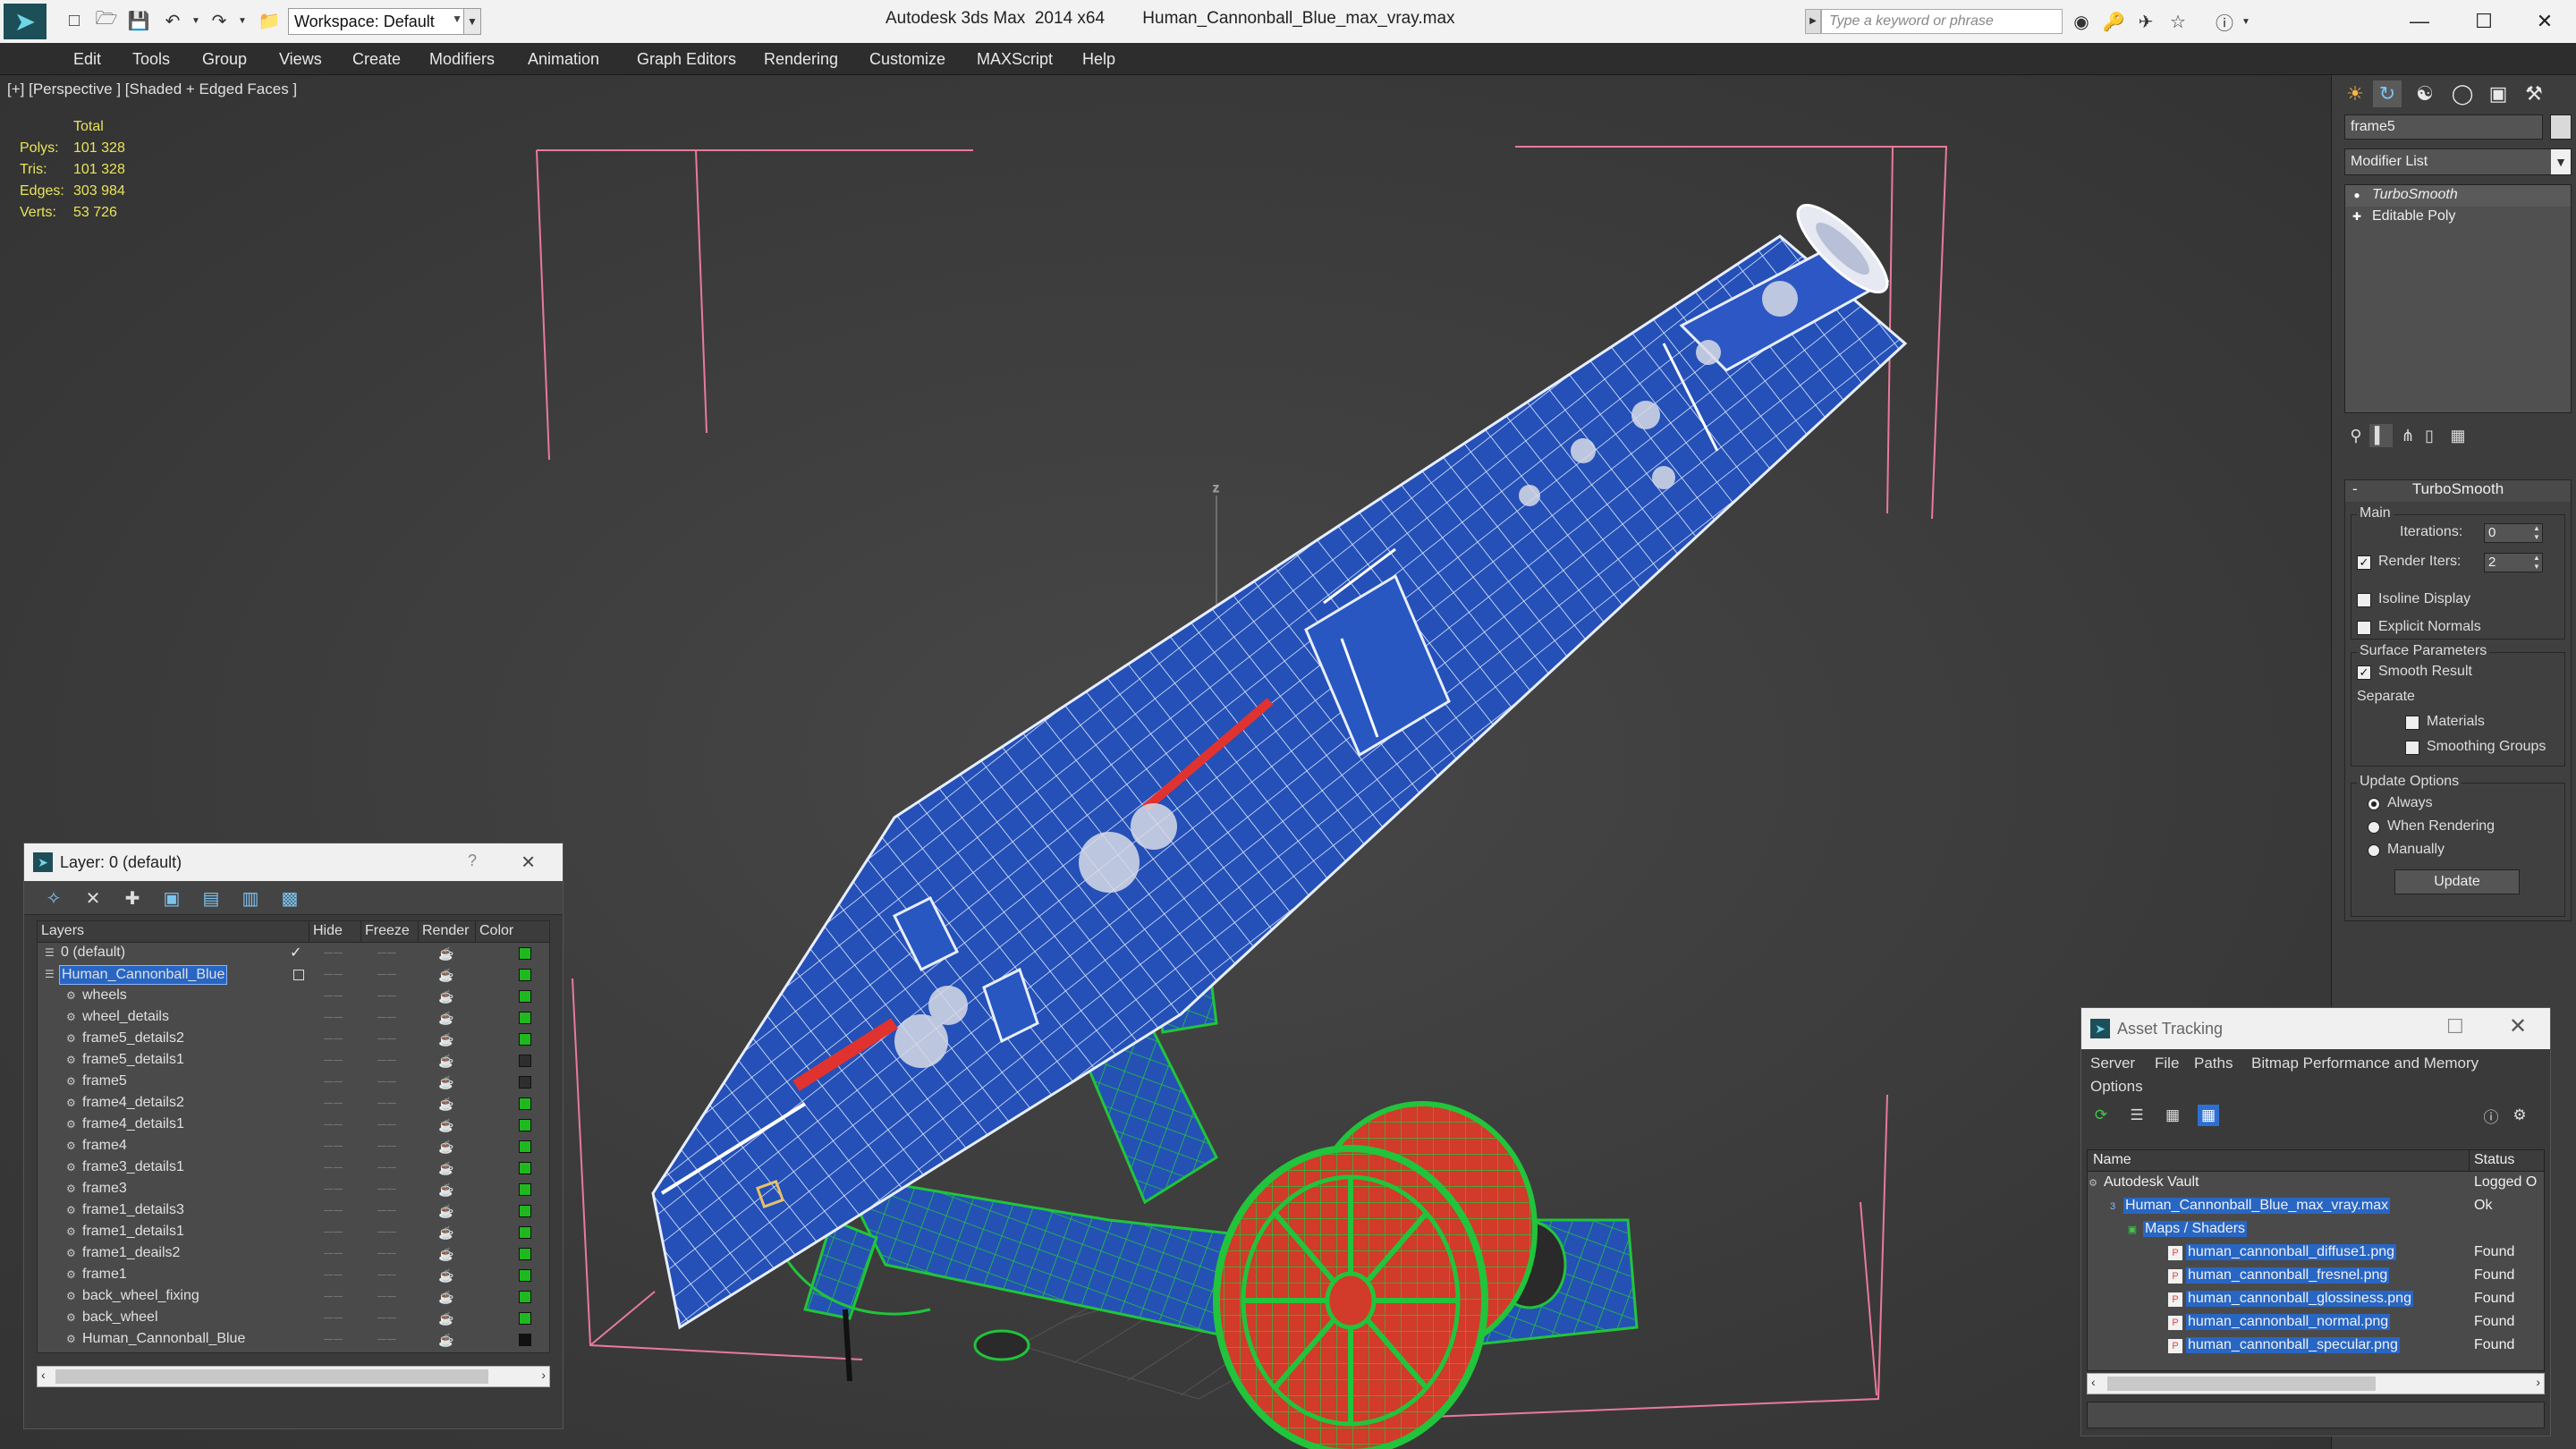  I want to click on search-input: Type a keyword or phrase, so click(1942, 21).